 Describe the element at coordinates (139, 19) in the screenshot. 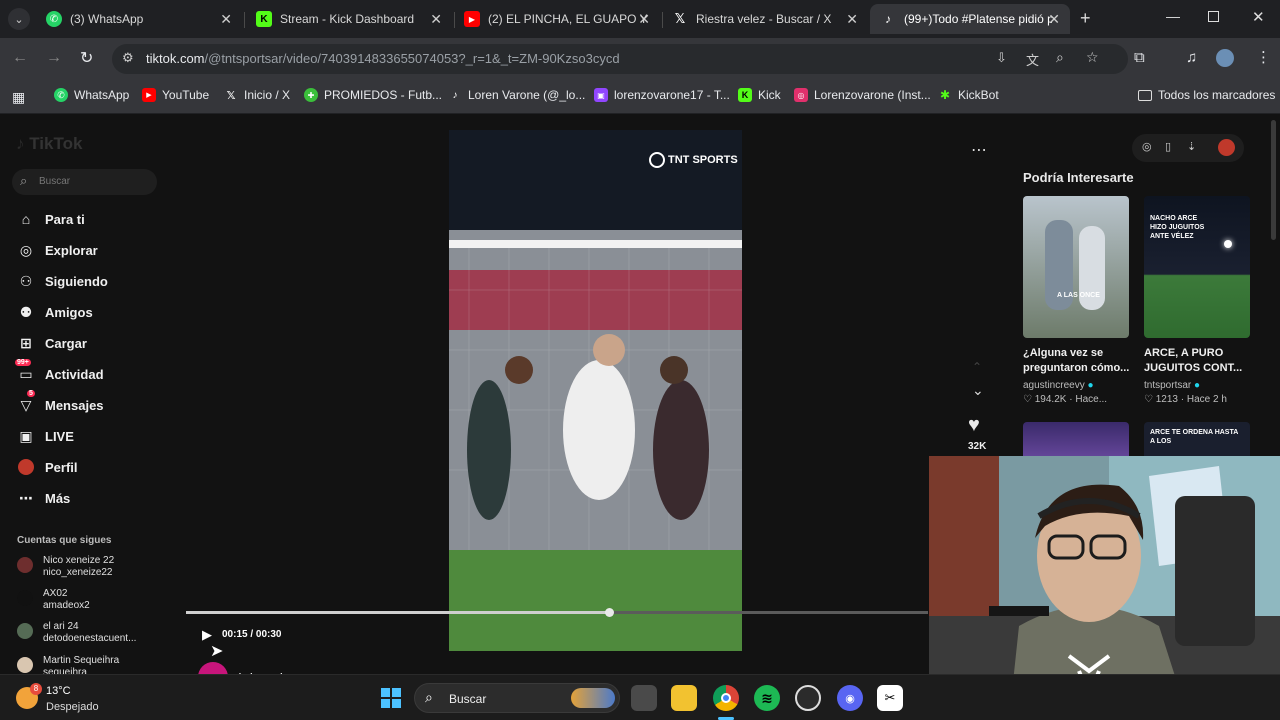

I see `tab-whatsapp: ✆ (3) WhatsApp ✕` at that location.